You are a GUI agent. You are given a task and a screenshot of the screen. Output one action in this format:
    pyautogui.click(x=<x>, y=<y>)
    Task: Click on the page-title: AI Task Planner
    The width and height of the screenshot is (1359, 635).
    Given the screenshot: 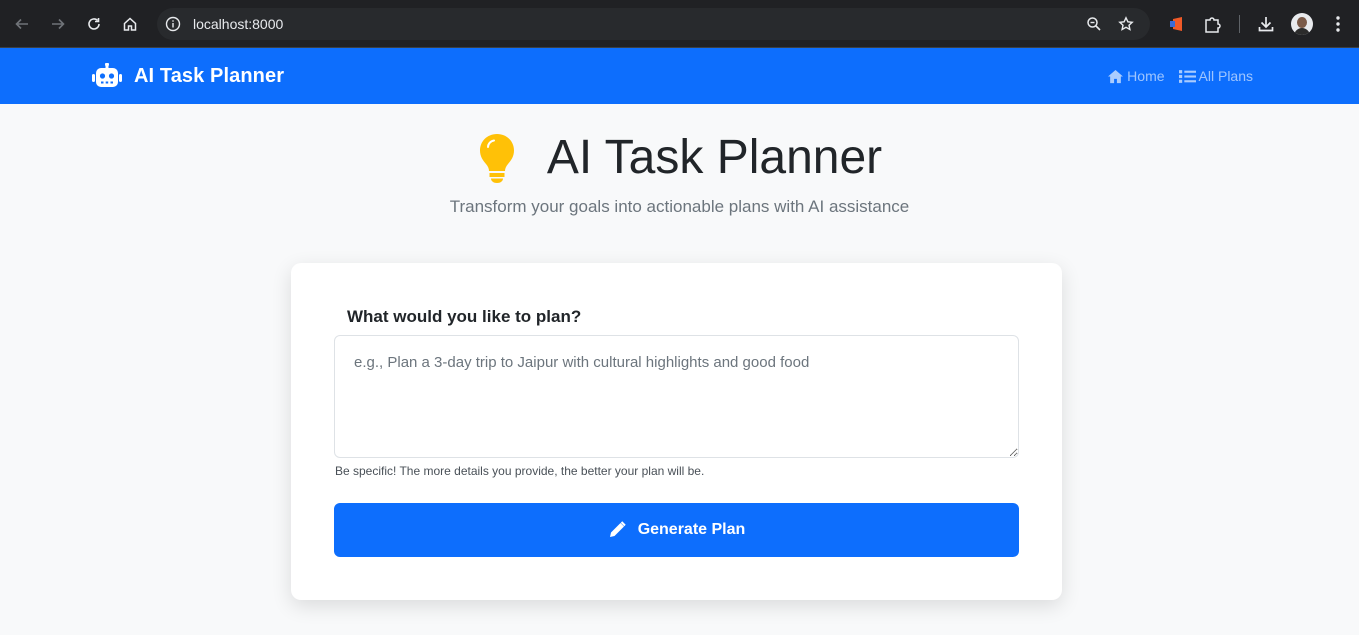 What is the action you would take?
    pyautogui.click(x=714, y=157)
    